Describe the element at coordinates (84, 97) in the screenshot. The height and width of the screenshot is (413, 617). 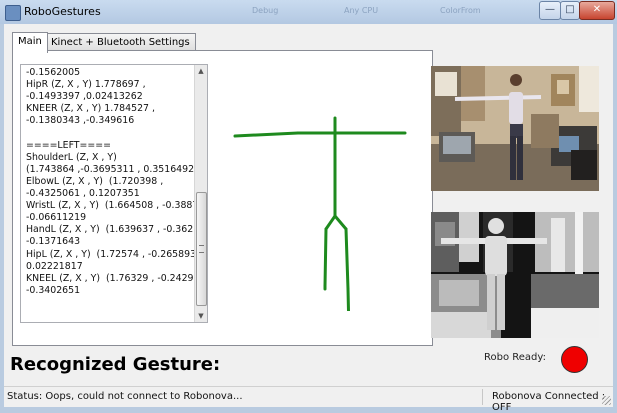
I see `joint-log-line: -0.1493397 ,0.02413262` at that location.